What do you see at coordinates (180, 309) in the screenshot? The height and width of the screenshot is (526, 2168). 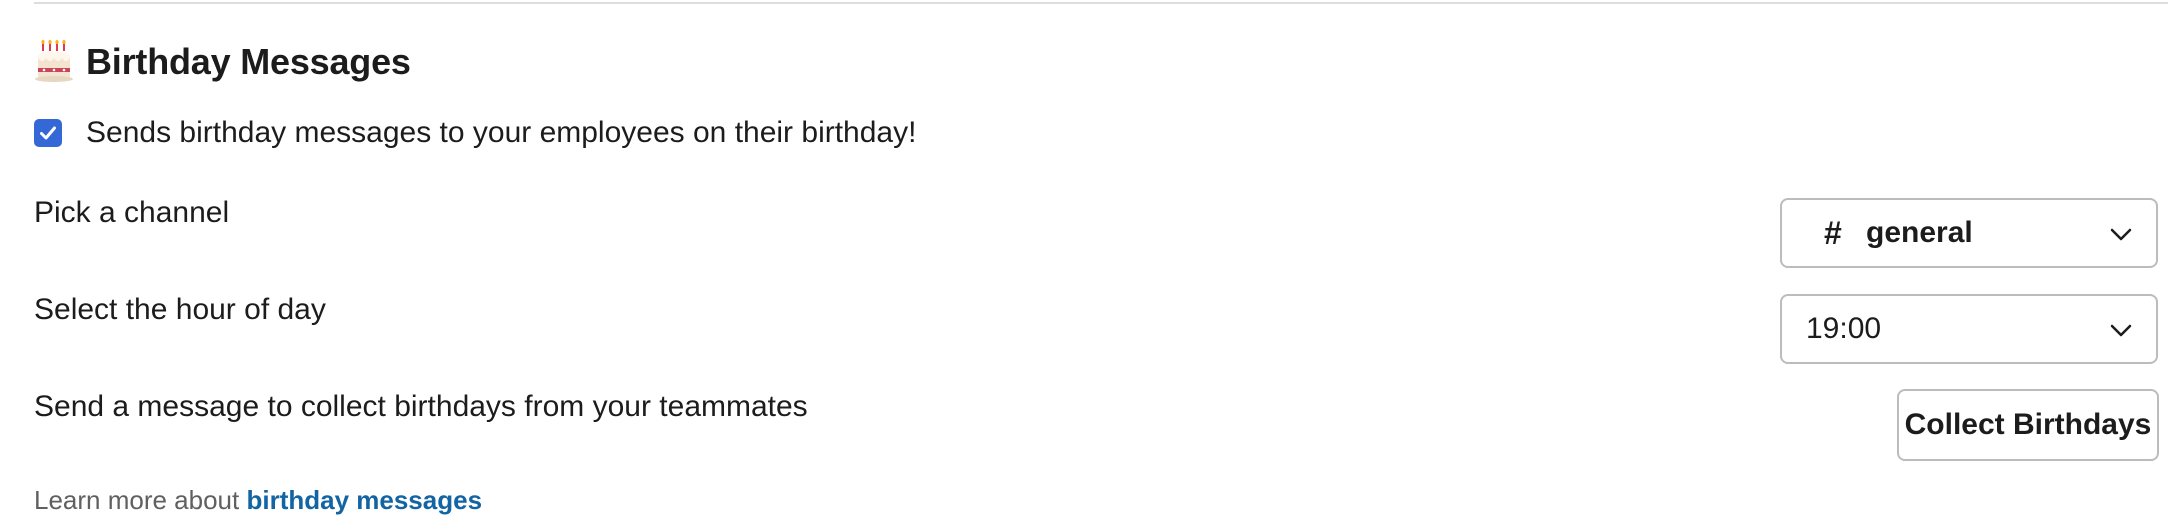 I see `hour-label: Select the hour of day` at bounding box center [180, 309].